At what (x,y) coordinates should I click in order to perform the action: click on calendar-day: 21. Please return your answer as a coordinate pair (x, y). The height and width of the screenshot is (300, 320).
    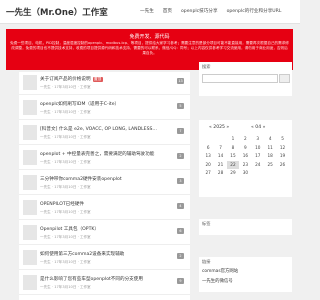
    Looking at the image, I should click on (220, 165).